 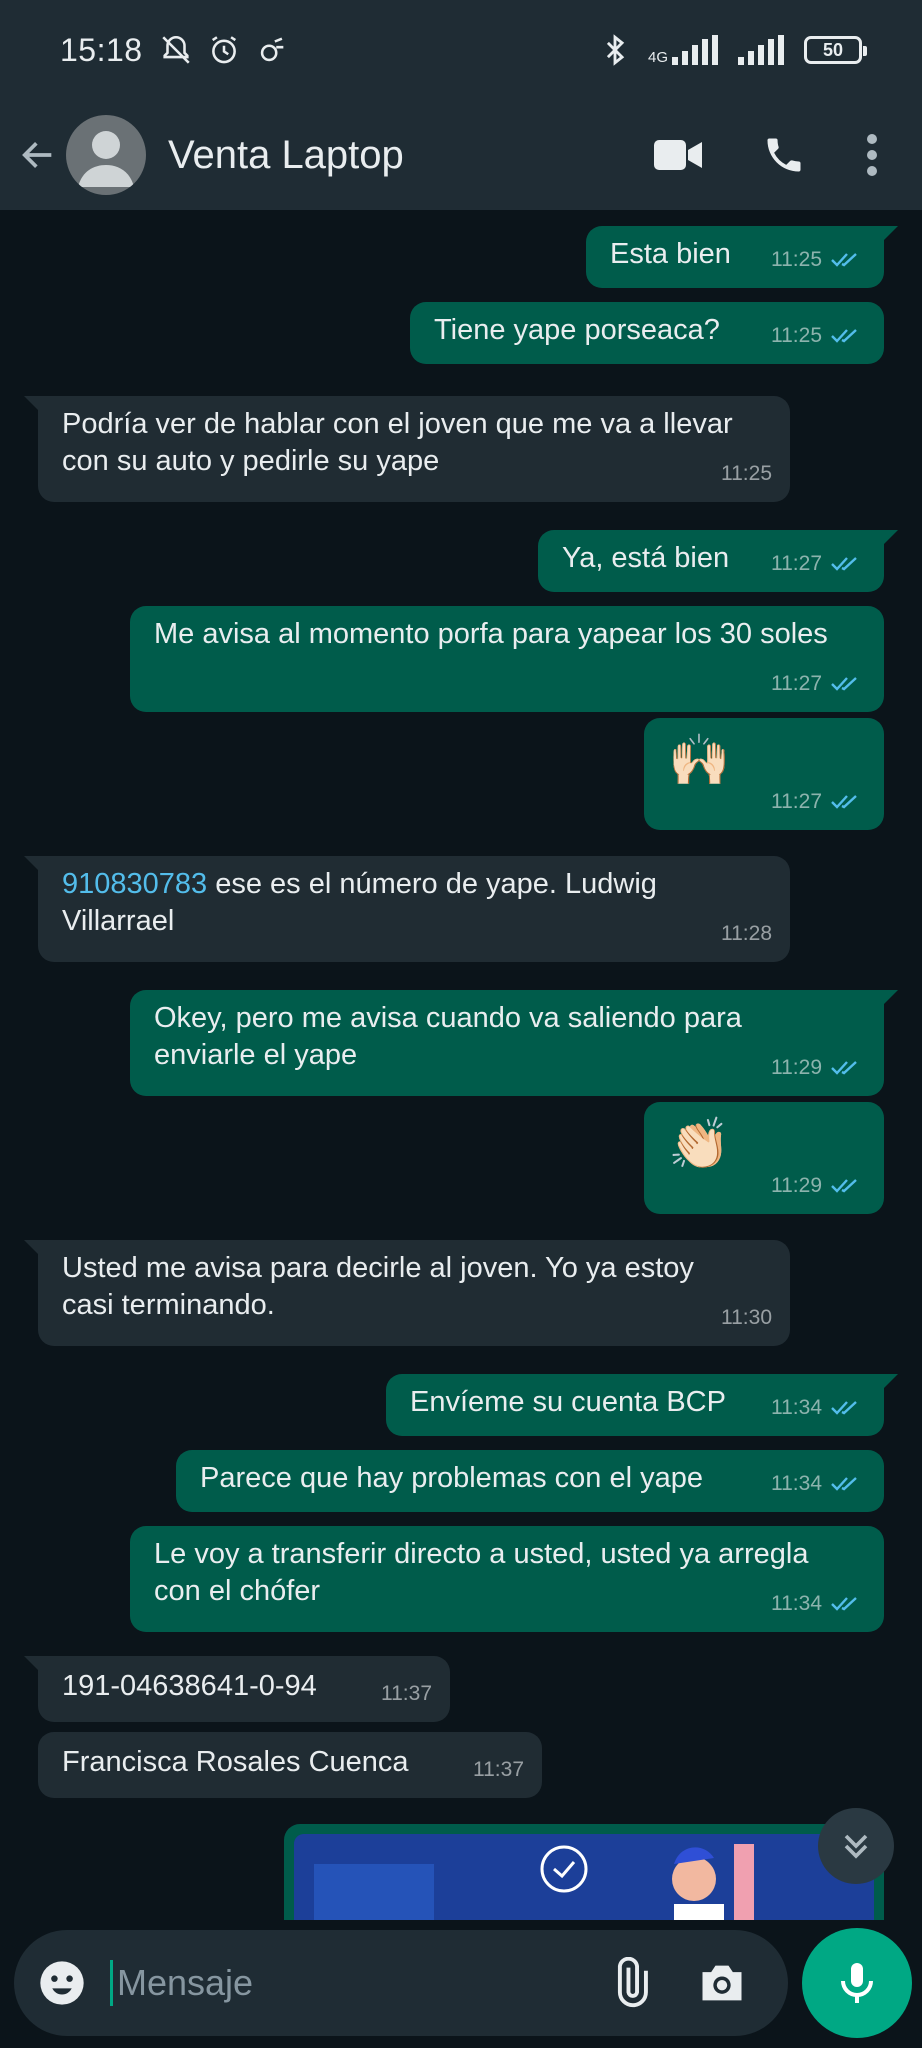 What do you see at coordinates (685, 50) in the screenshot?
I see `signal-icon: 4G` at bounding box center [685, 50].